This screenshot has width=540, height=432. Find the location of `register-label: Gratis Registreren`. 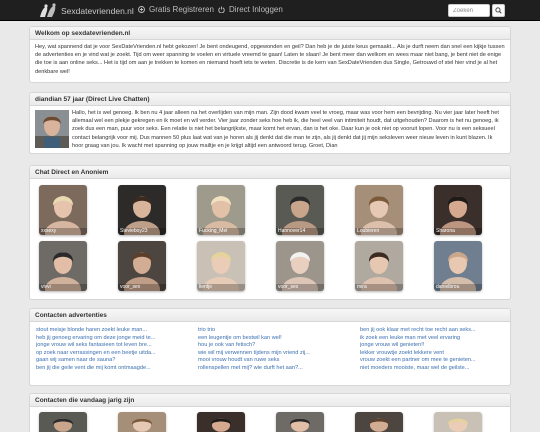

register-label: Gratis Registreren is located at coordinates (181, 9).